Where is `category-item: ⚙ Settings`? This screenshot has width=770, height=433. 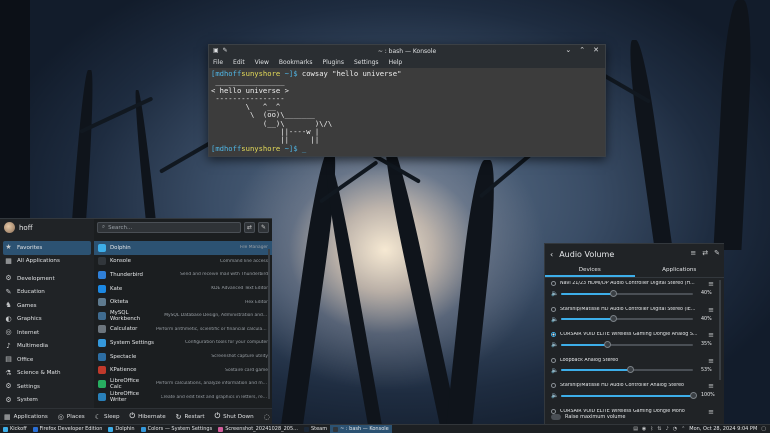
category-item: ⚙ Settings is located at coordinates (47, 387).